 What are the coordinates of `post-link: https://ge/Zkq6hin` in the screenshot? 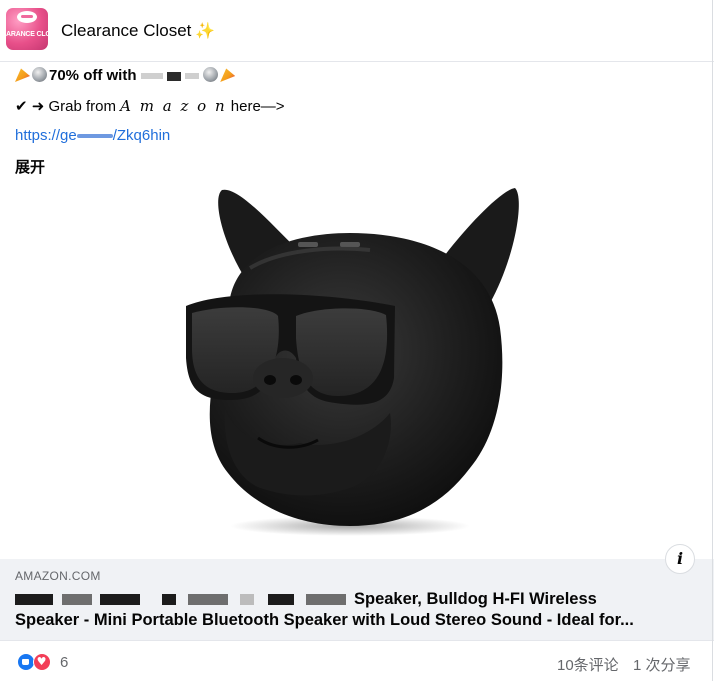 It's located at (92, 135).